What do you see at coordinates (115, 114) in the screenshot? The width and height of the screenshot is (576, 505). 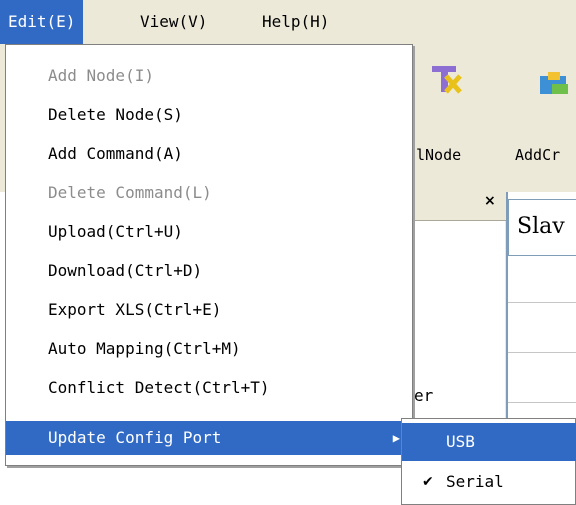 I see `menu-item-label: Delete Node(S)` at bounding box center [115, 114].